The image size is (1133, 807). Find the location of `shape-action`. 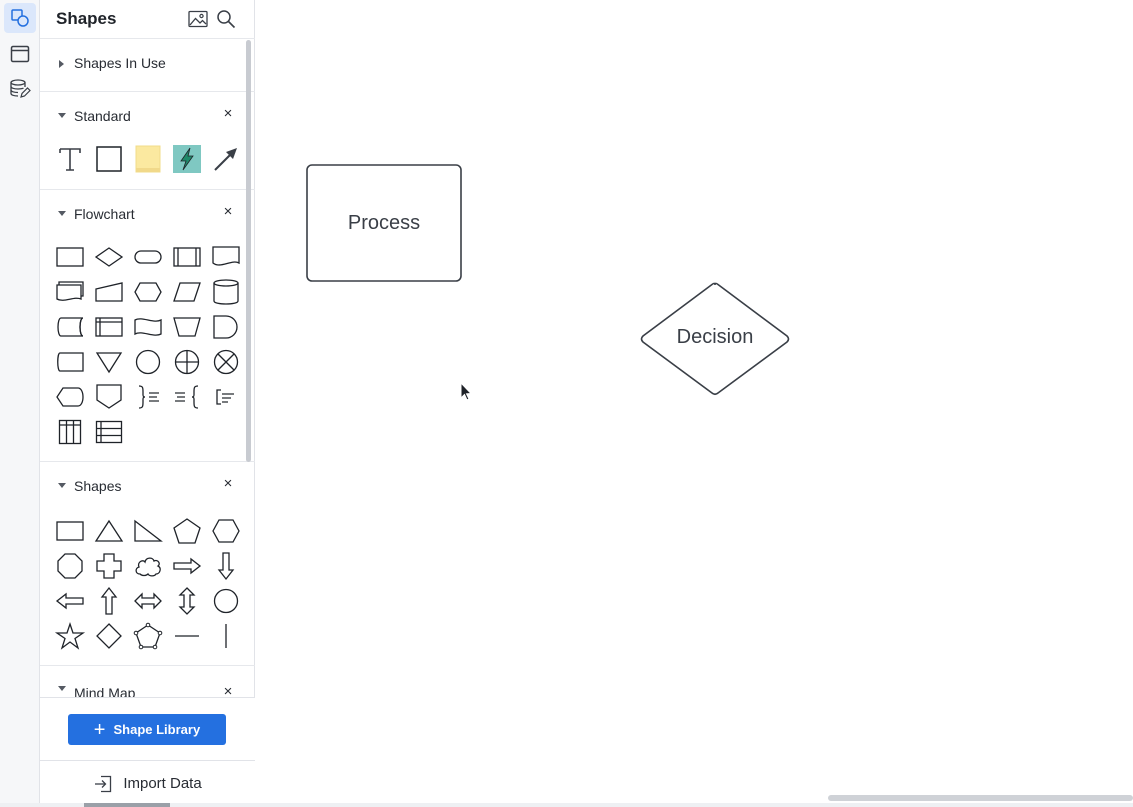

shape-action is located at coordinates (187, 159).